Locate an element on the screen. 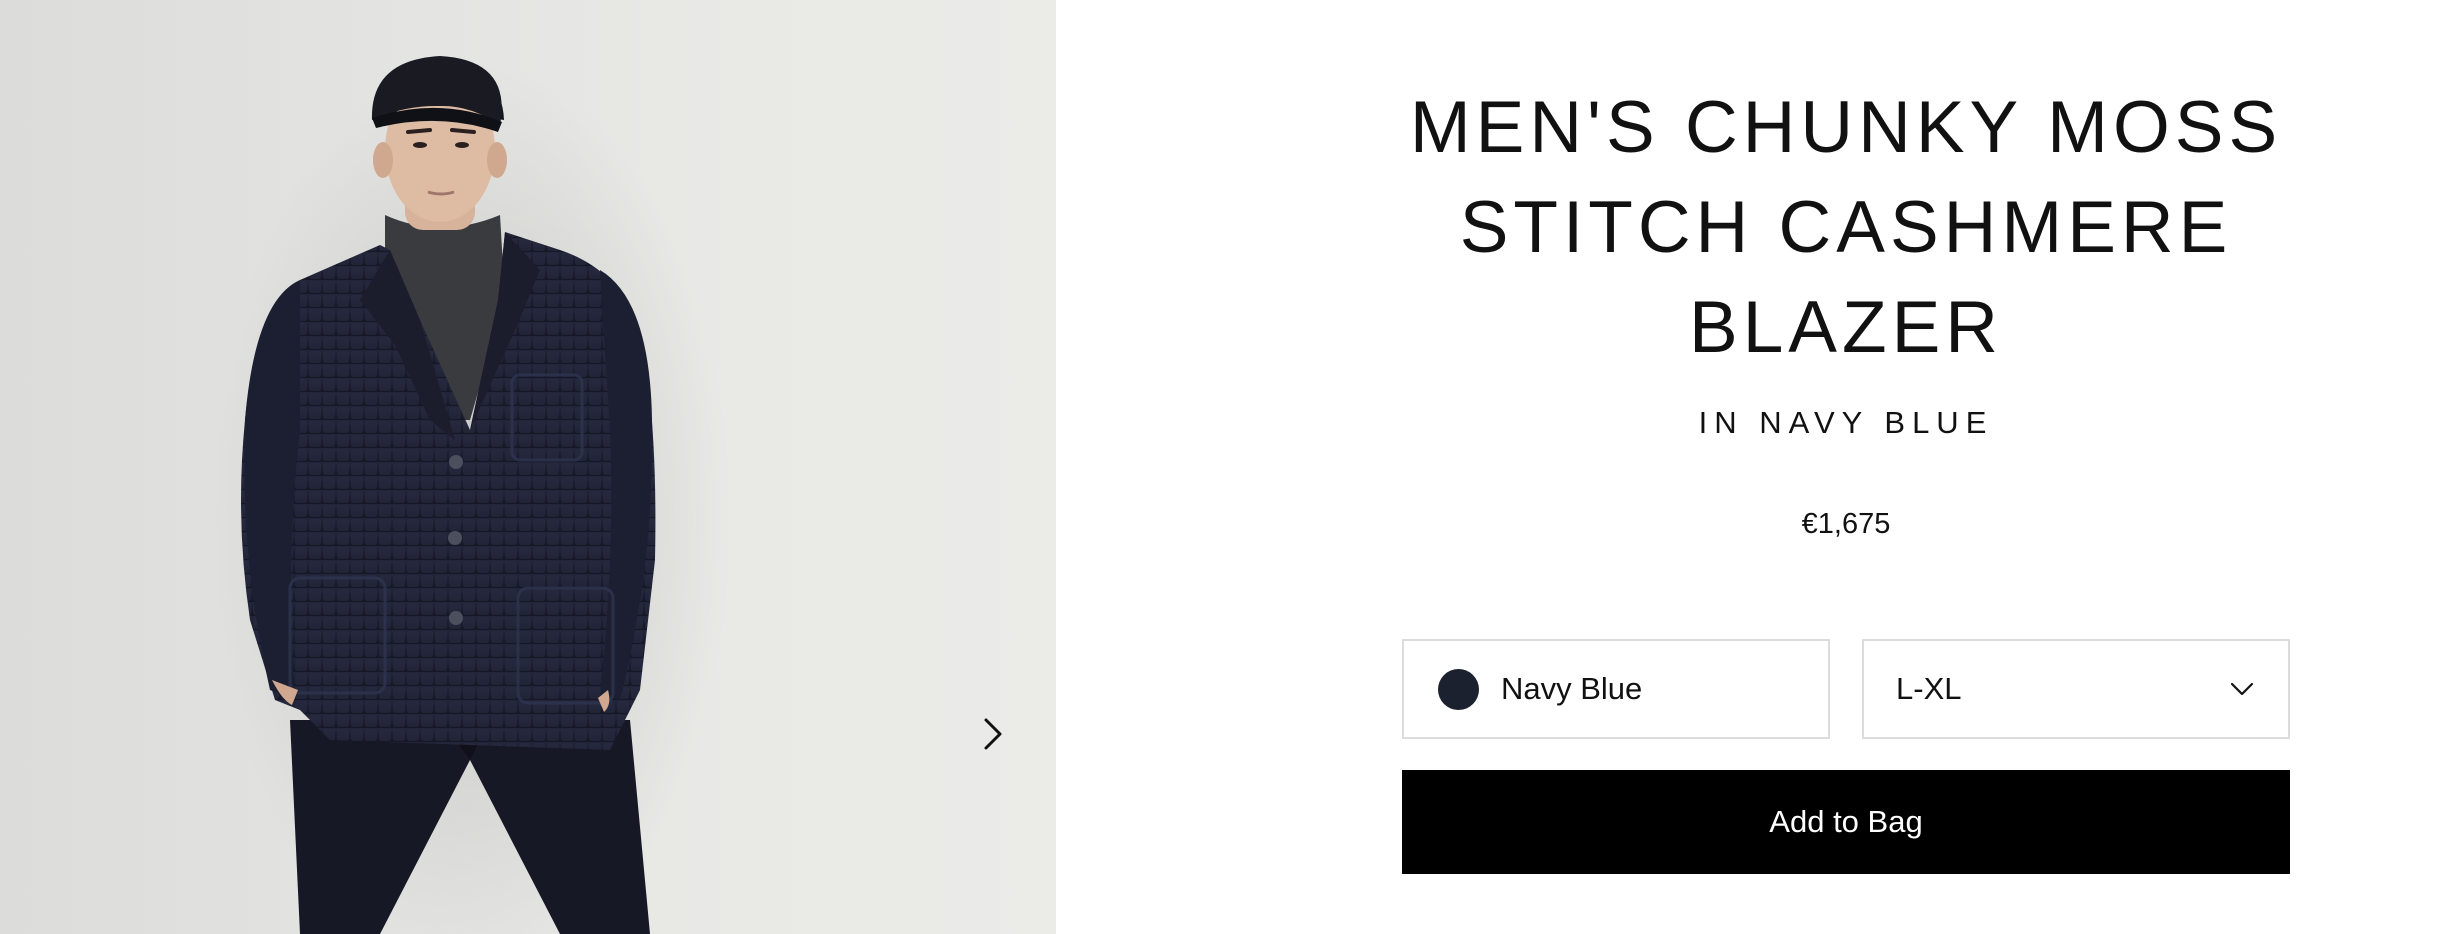  add-to-bag-button: Add to Bag is located at coordinates (1846, 822).